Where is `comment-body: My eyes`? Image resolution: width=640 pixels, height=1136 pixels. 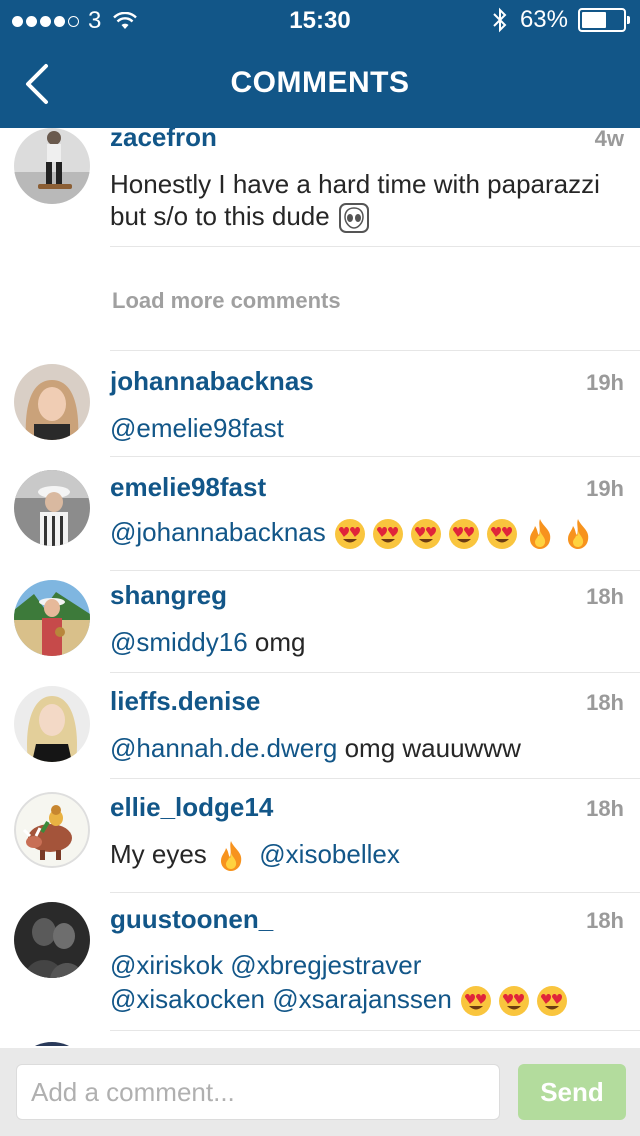 comment-body: My eyes is located at coordinates (158, 854).